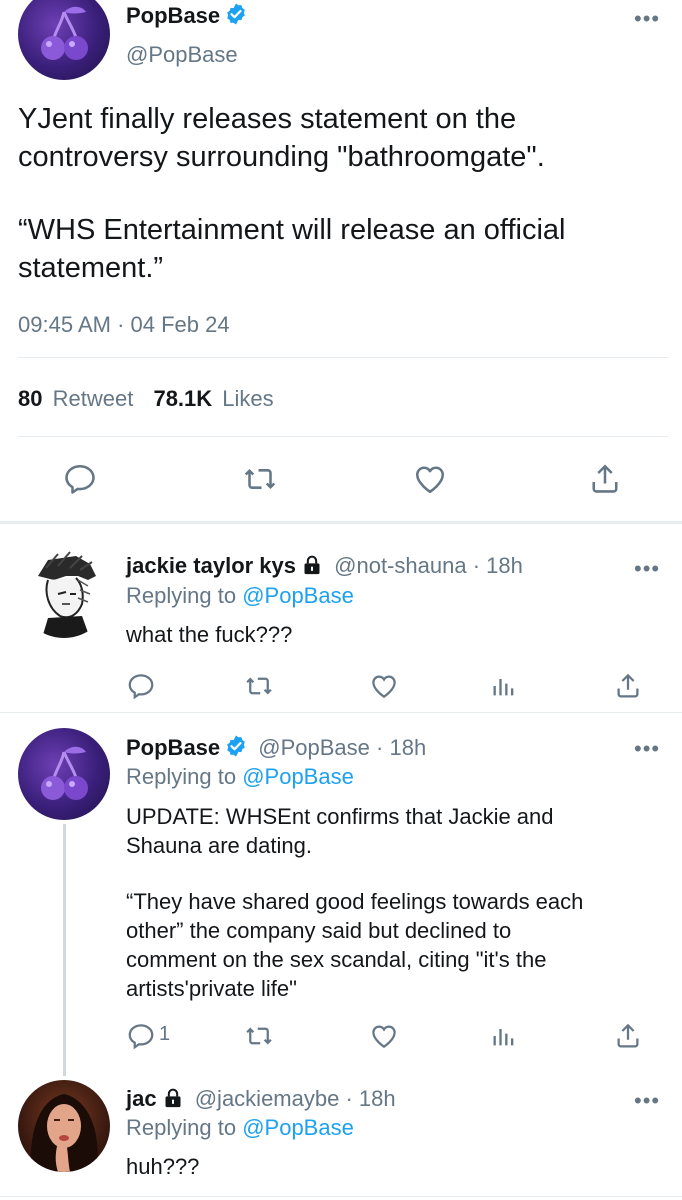 The width and height of the screenshot is (682, 1200). What do you see at coordinates (64, 1133) in the screenshot?
I see `portrait-photo-icon` at bounding box center [64, 1133].